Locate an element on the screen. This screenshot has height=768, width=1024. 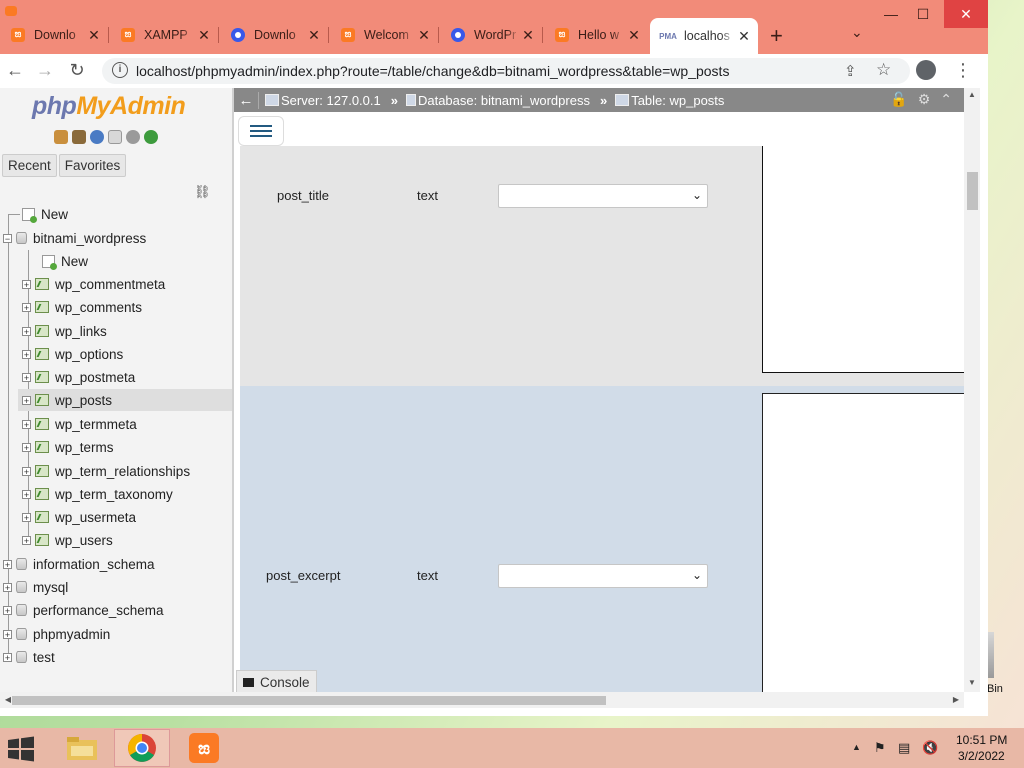
windows-start-icon is located at coordinates (23, 749).